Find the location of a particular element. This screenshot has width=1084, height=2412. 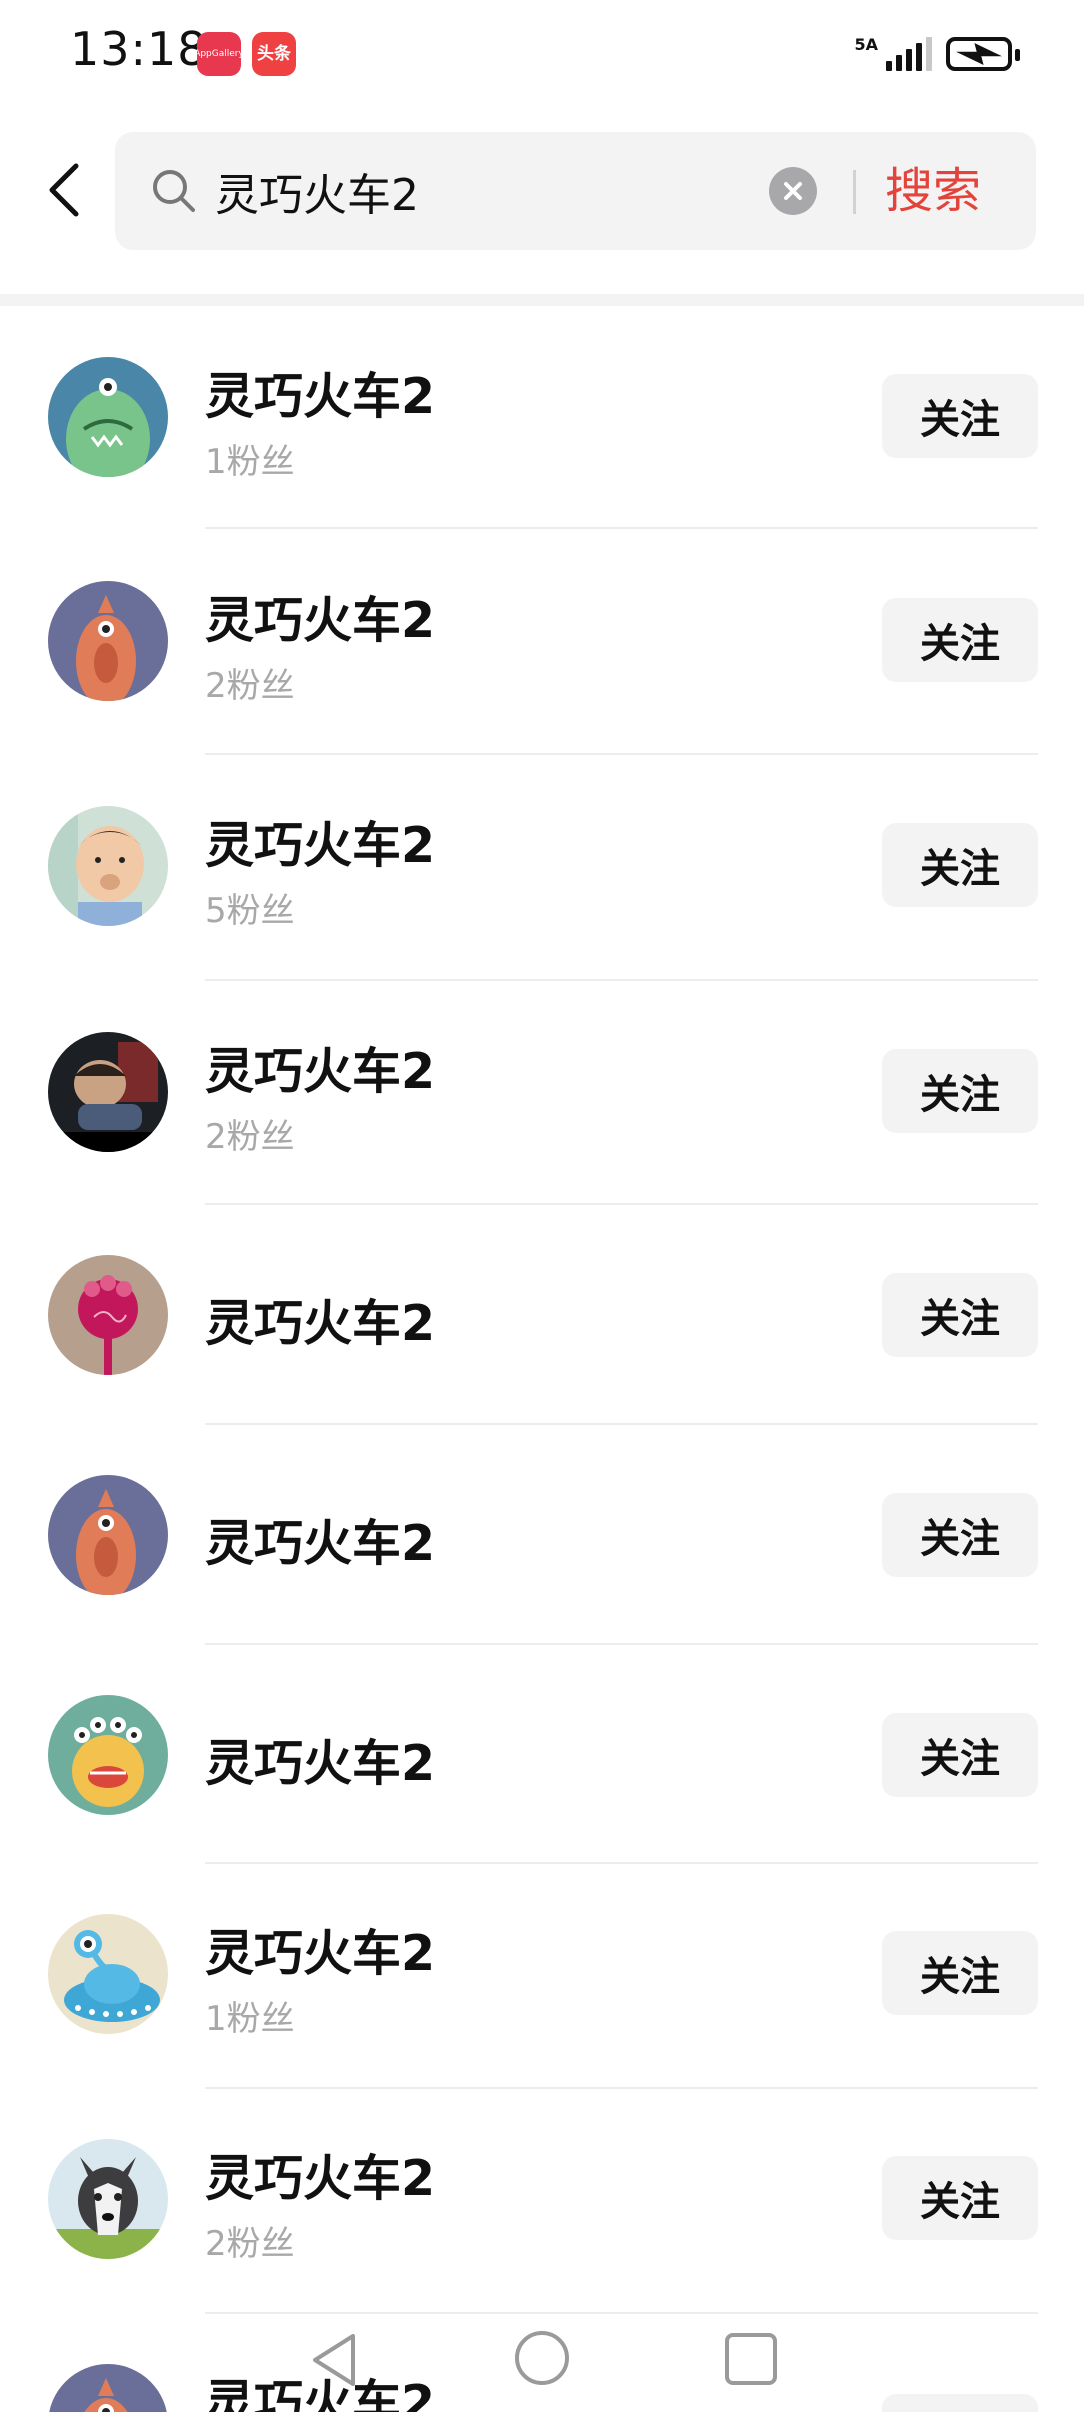

system-nav-bar is located at coordinates (542, 2366).